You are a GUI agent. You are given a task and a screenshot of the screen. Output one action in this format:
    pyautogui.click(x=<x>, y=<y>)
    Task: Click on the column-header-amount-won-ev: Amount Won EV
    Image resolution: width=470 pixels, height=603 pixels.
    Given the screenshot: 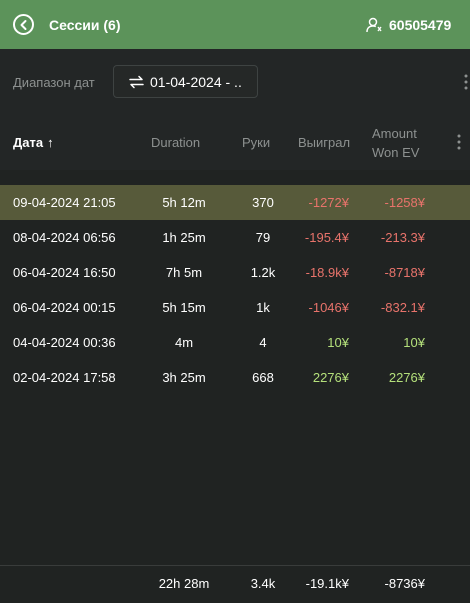 What is the action you would take?
    pyautogui.click(x=395, y=143)
    